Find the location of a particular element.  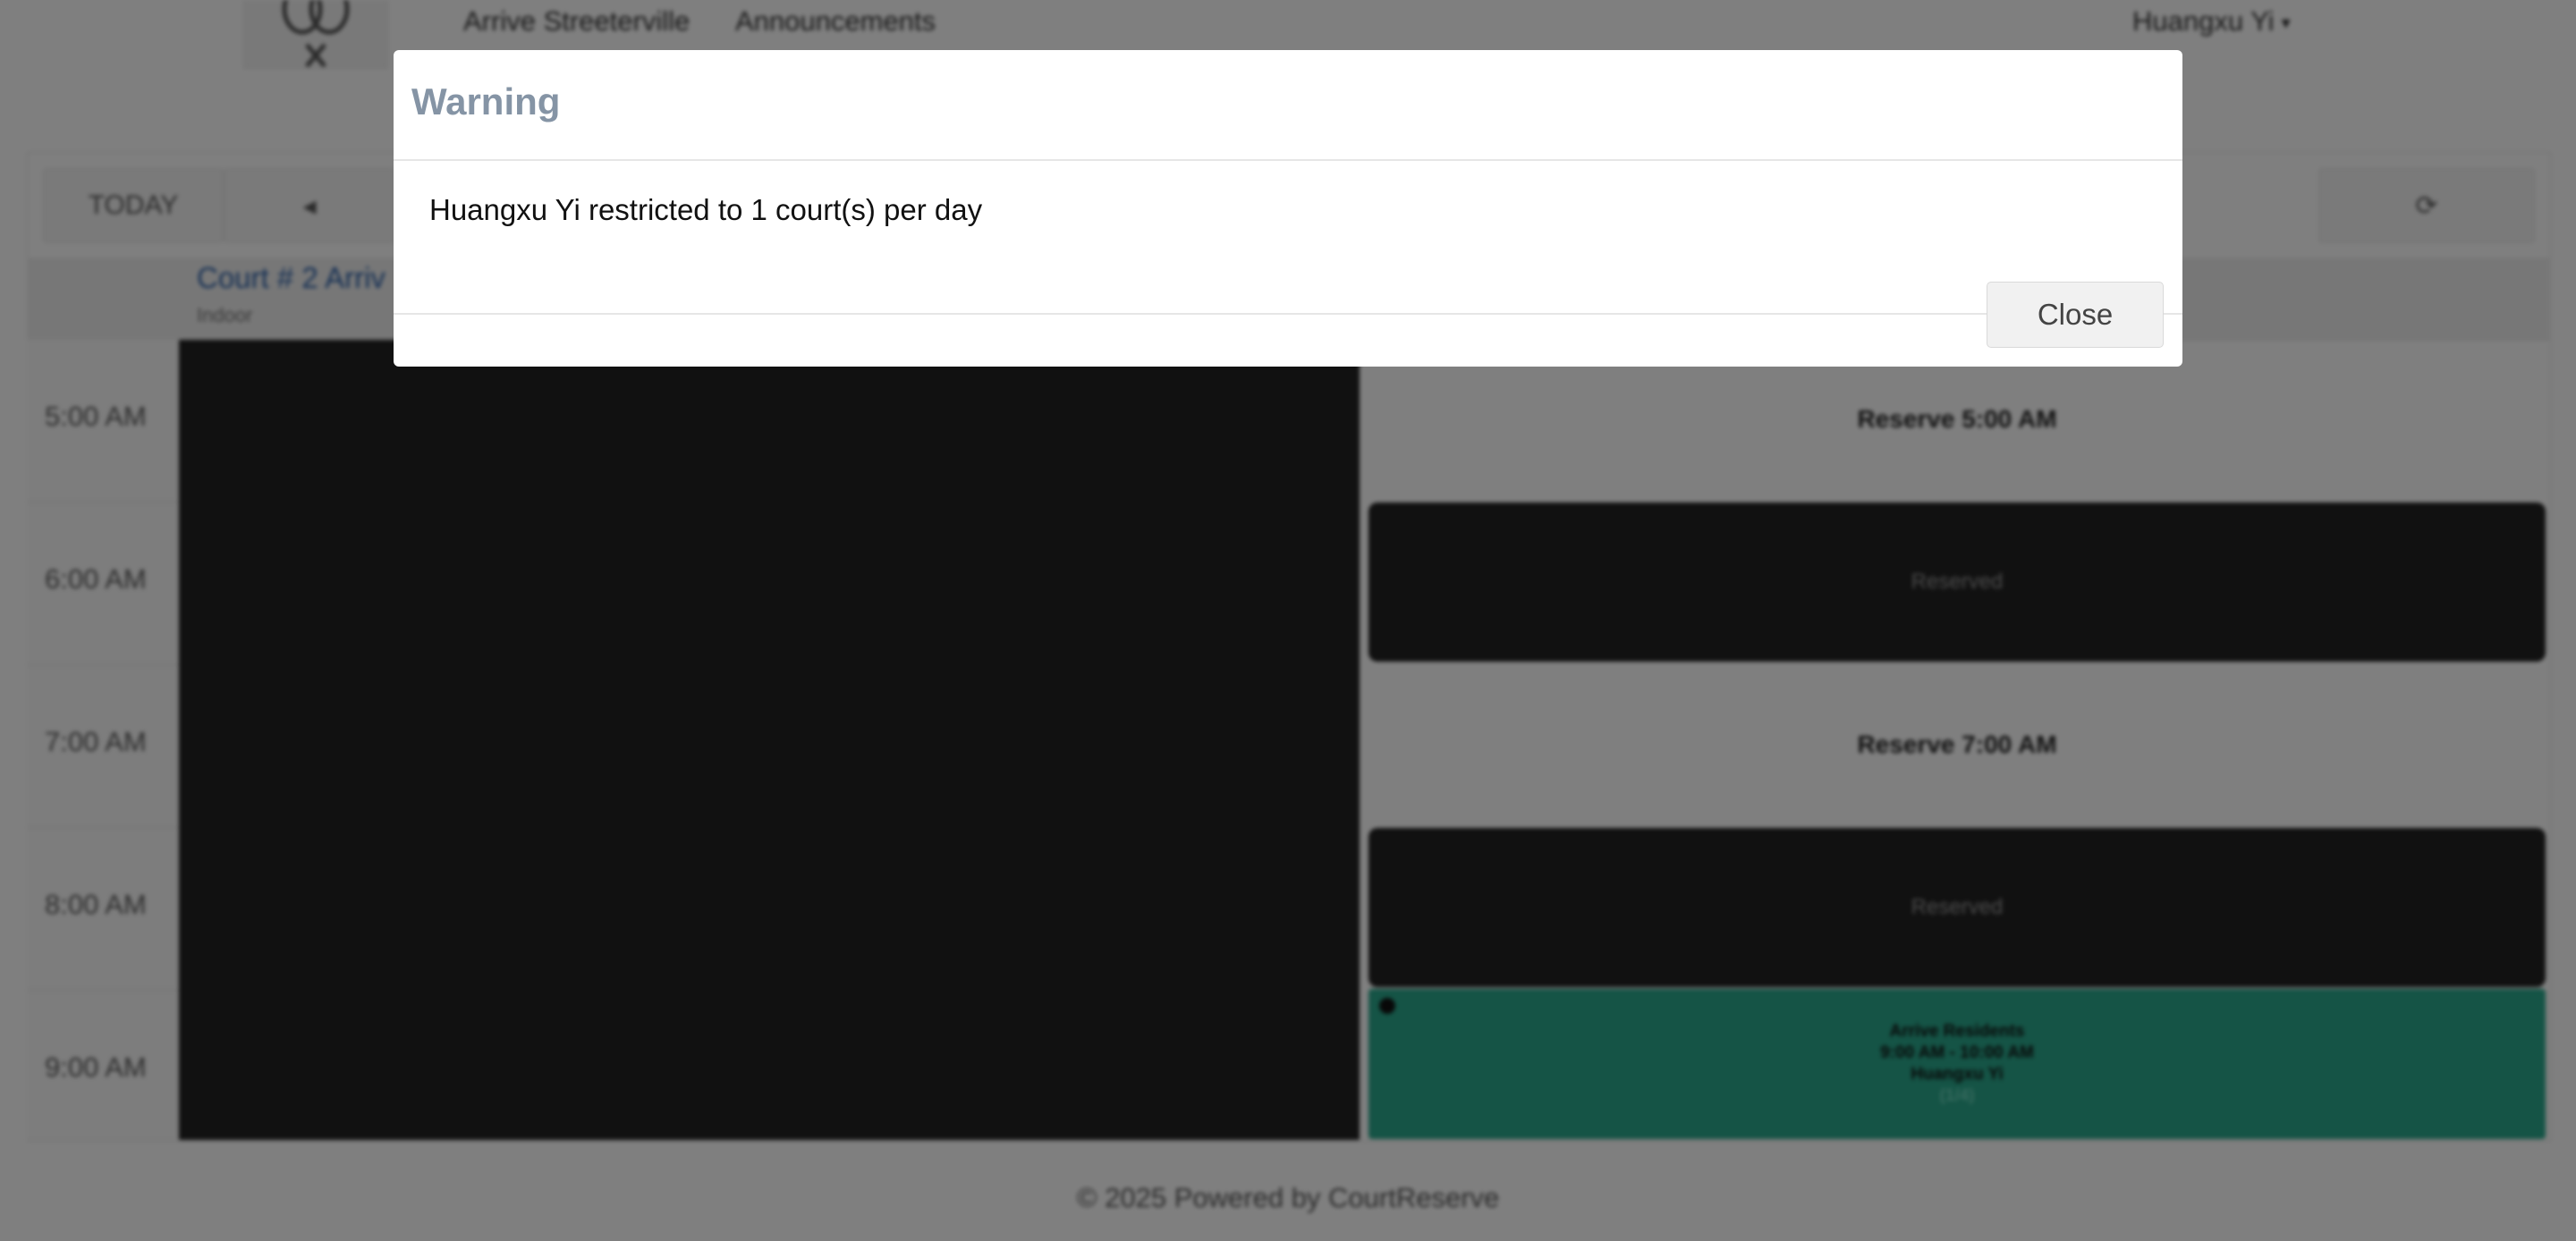

dialog-header: Warning is located at coordinates (1288, 105).